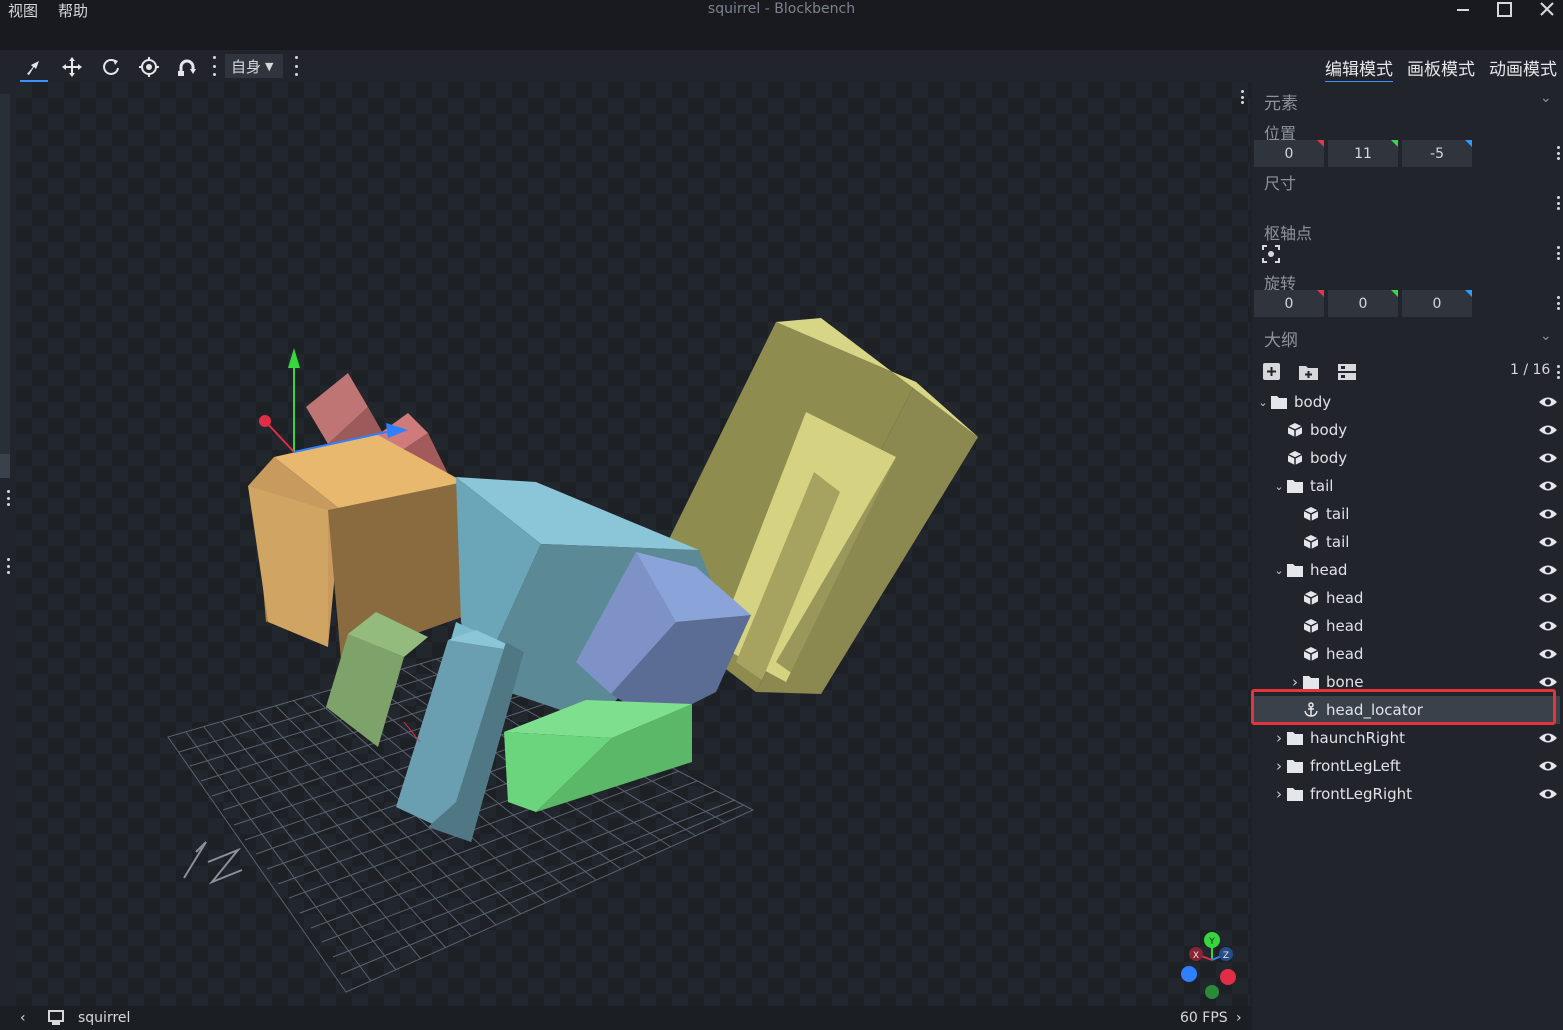 Image resolution: width=1563 pixels, height=1030 pixels. I want to click on maximize-icon, so click(1505, 10).